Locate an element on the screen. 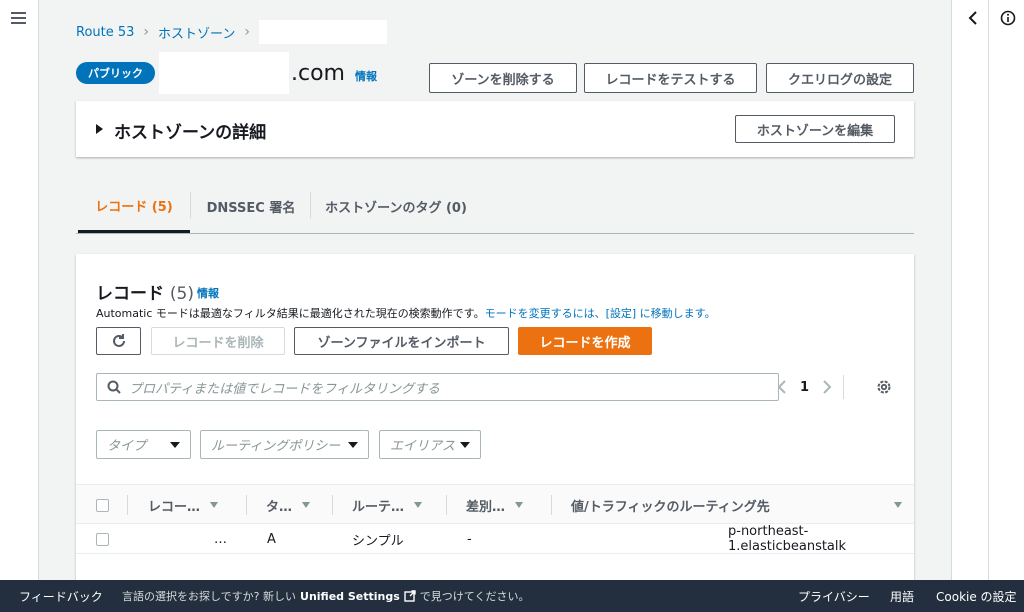  records-search-input: プロパティまたは値でレコードをフィルタリングする is located at coordinates (437, 387).